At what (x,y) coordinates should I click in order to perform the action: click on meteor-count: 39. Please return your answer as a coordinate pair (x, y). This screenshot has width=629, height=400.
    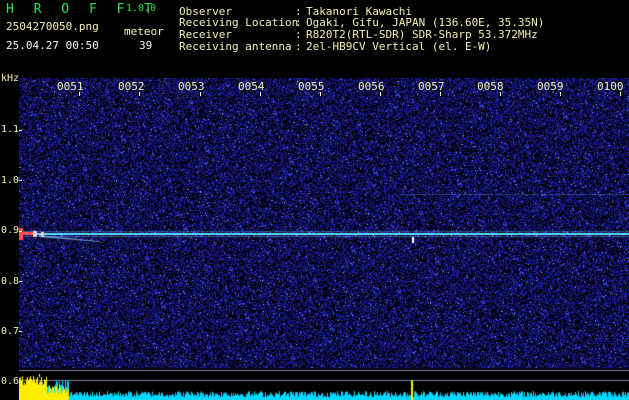
    Looking at the image, I should click on (146, 45).